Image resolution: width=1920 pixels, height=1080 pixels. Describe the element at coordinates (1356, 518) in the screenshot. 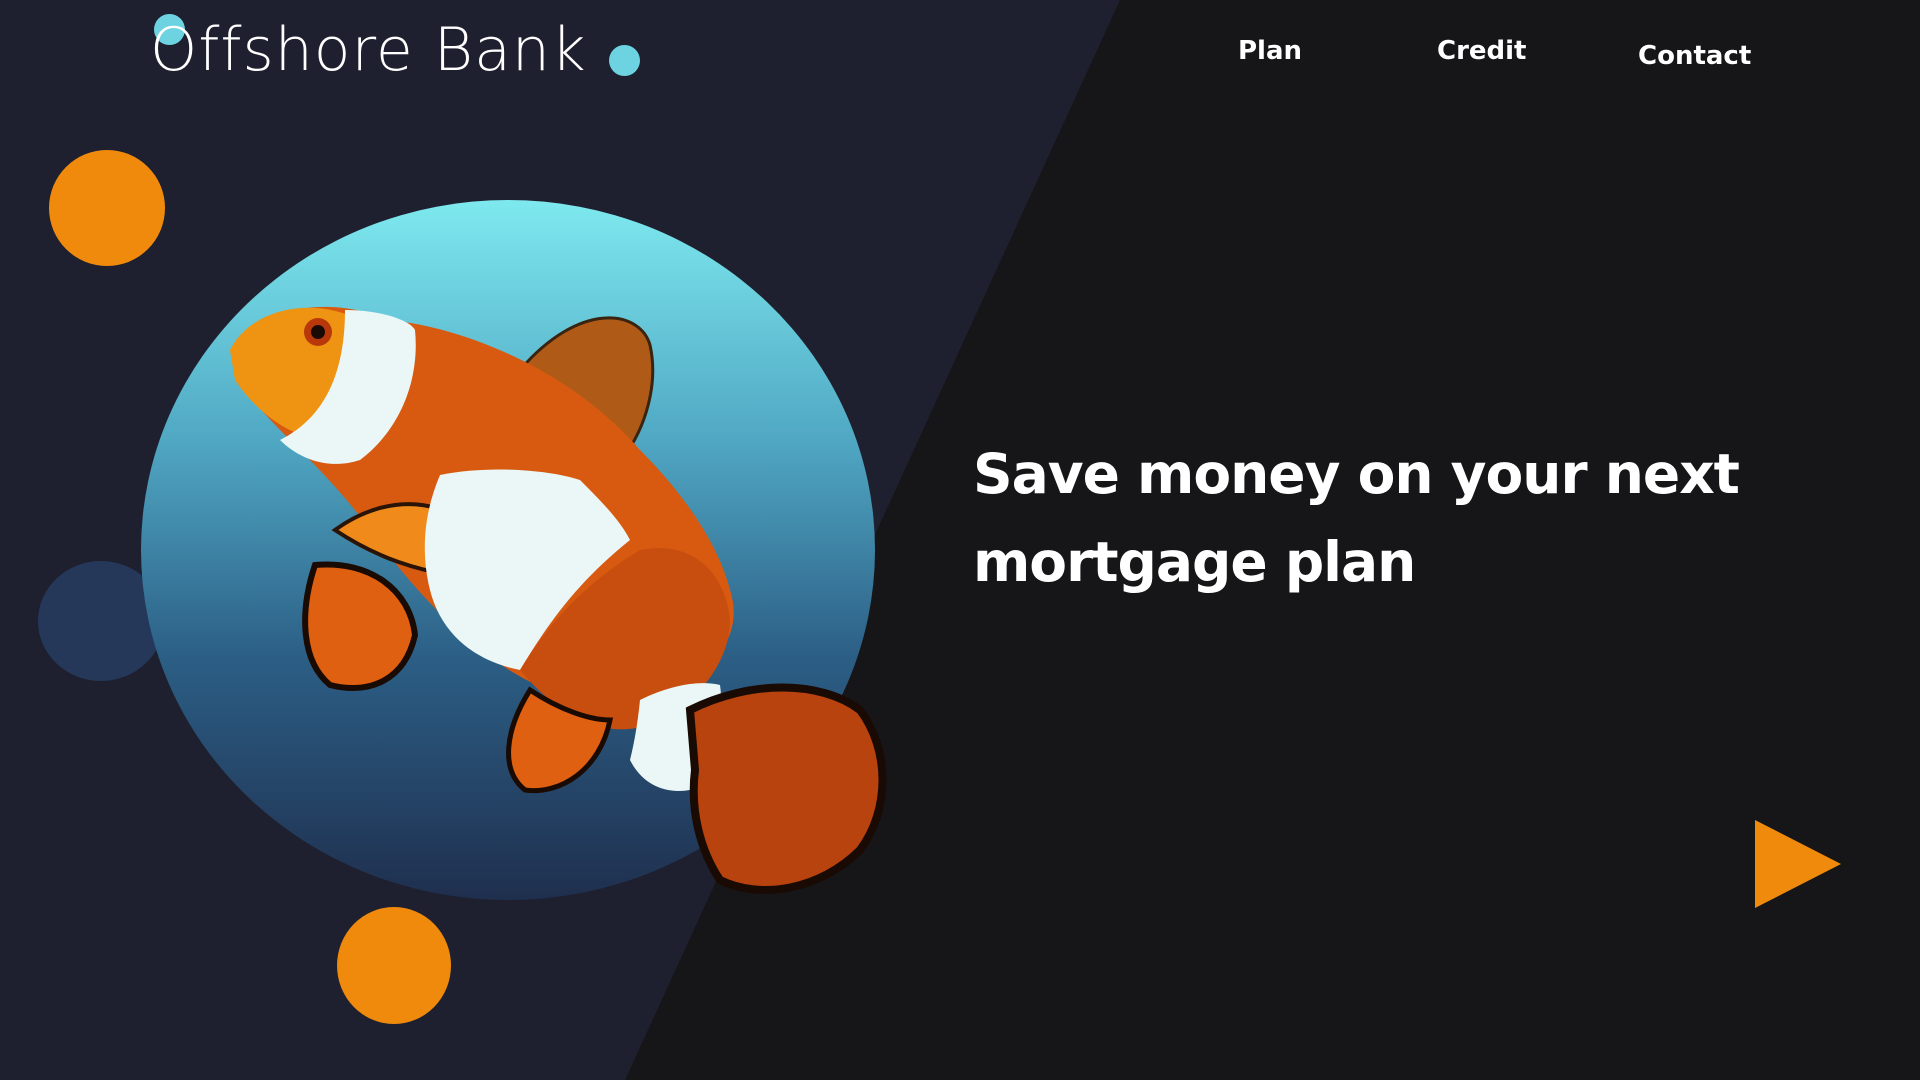

I see `hero-headline: Save money on your next mortgage plan` at that location.